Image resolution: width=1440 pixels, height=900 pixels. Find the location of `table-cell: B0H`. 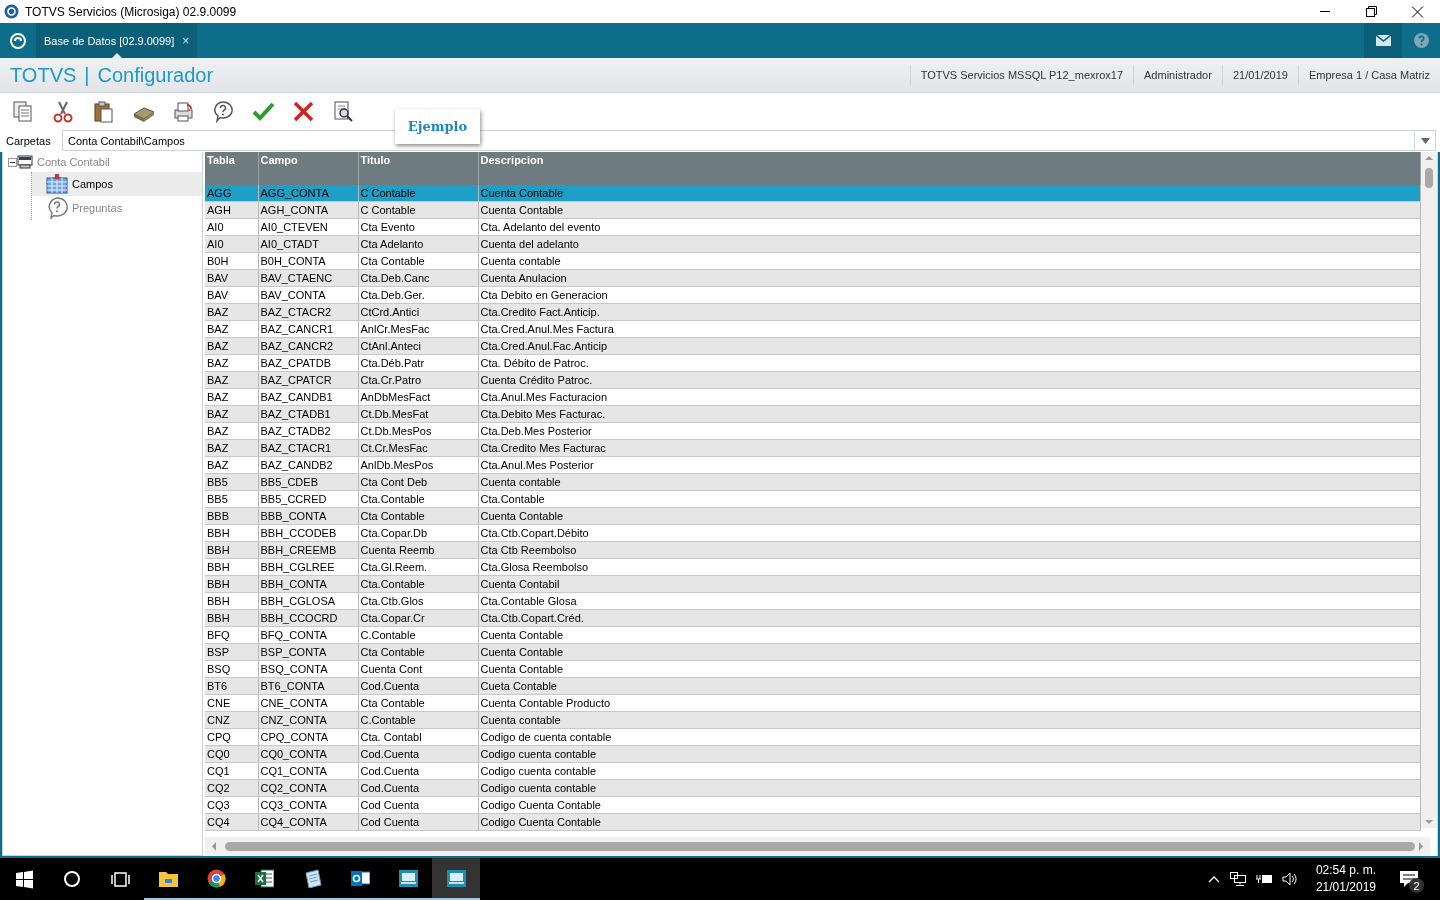

table-cell: B0H is located at coordinates (231, 261).